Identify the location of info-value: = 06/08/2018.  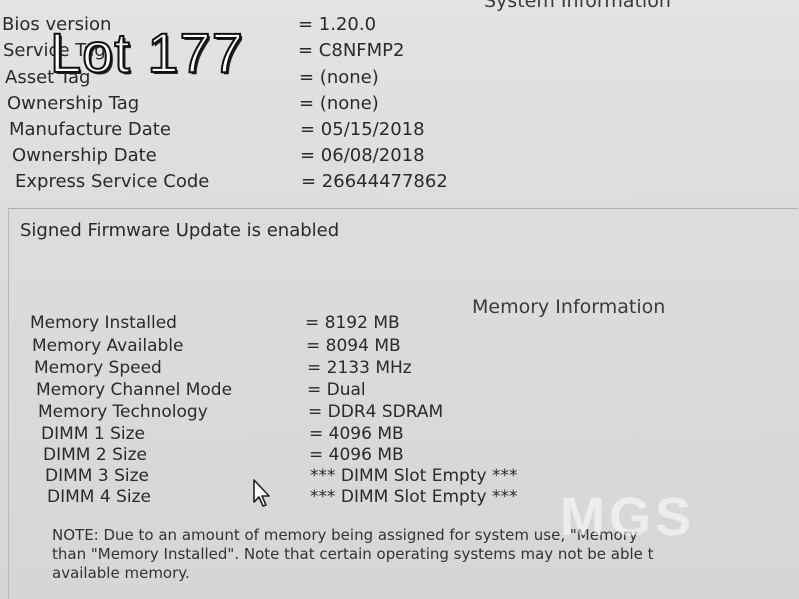
(362, 155).